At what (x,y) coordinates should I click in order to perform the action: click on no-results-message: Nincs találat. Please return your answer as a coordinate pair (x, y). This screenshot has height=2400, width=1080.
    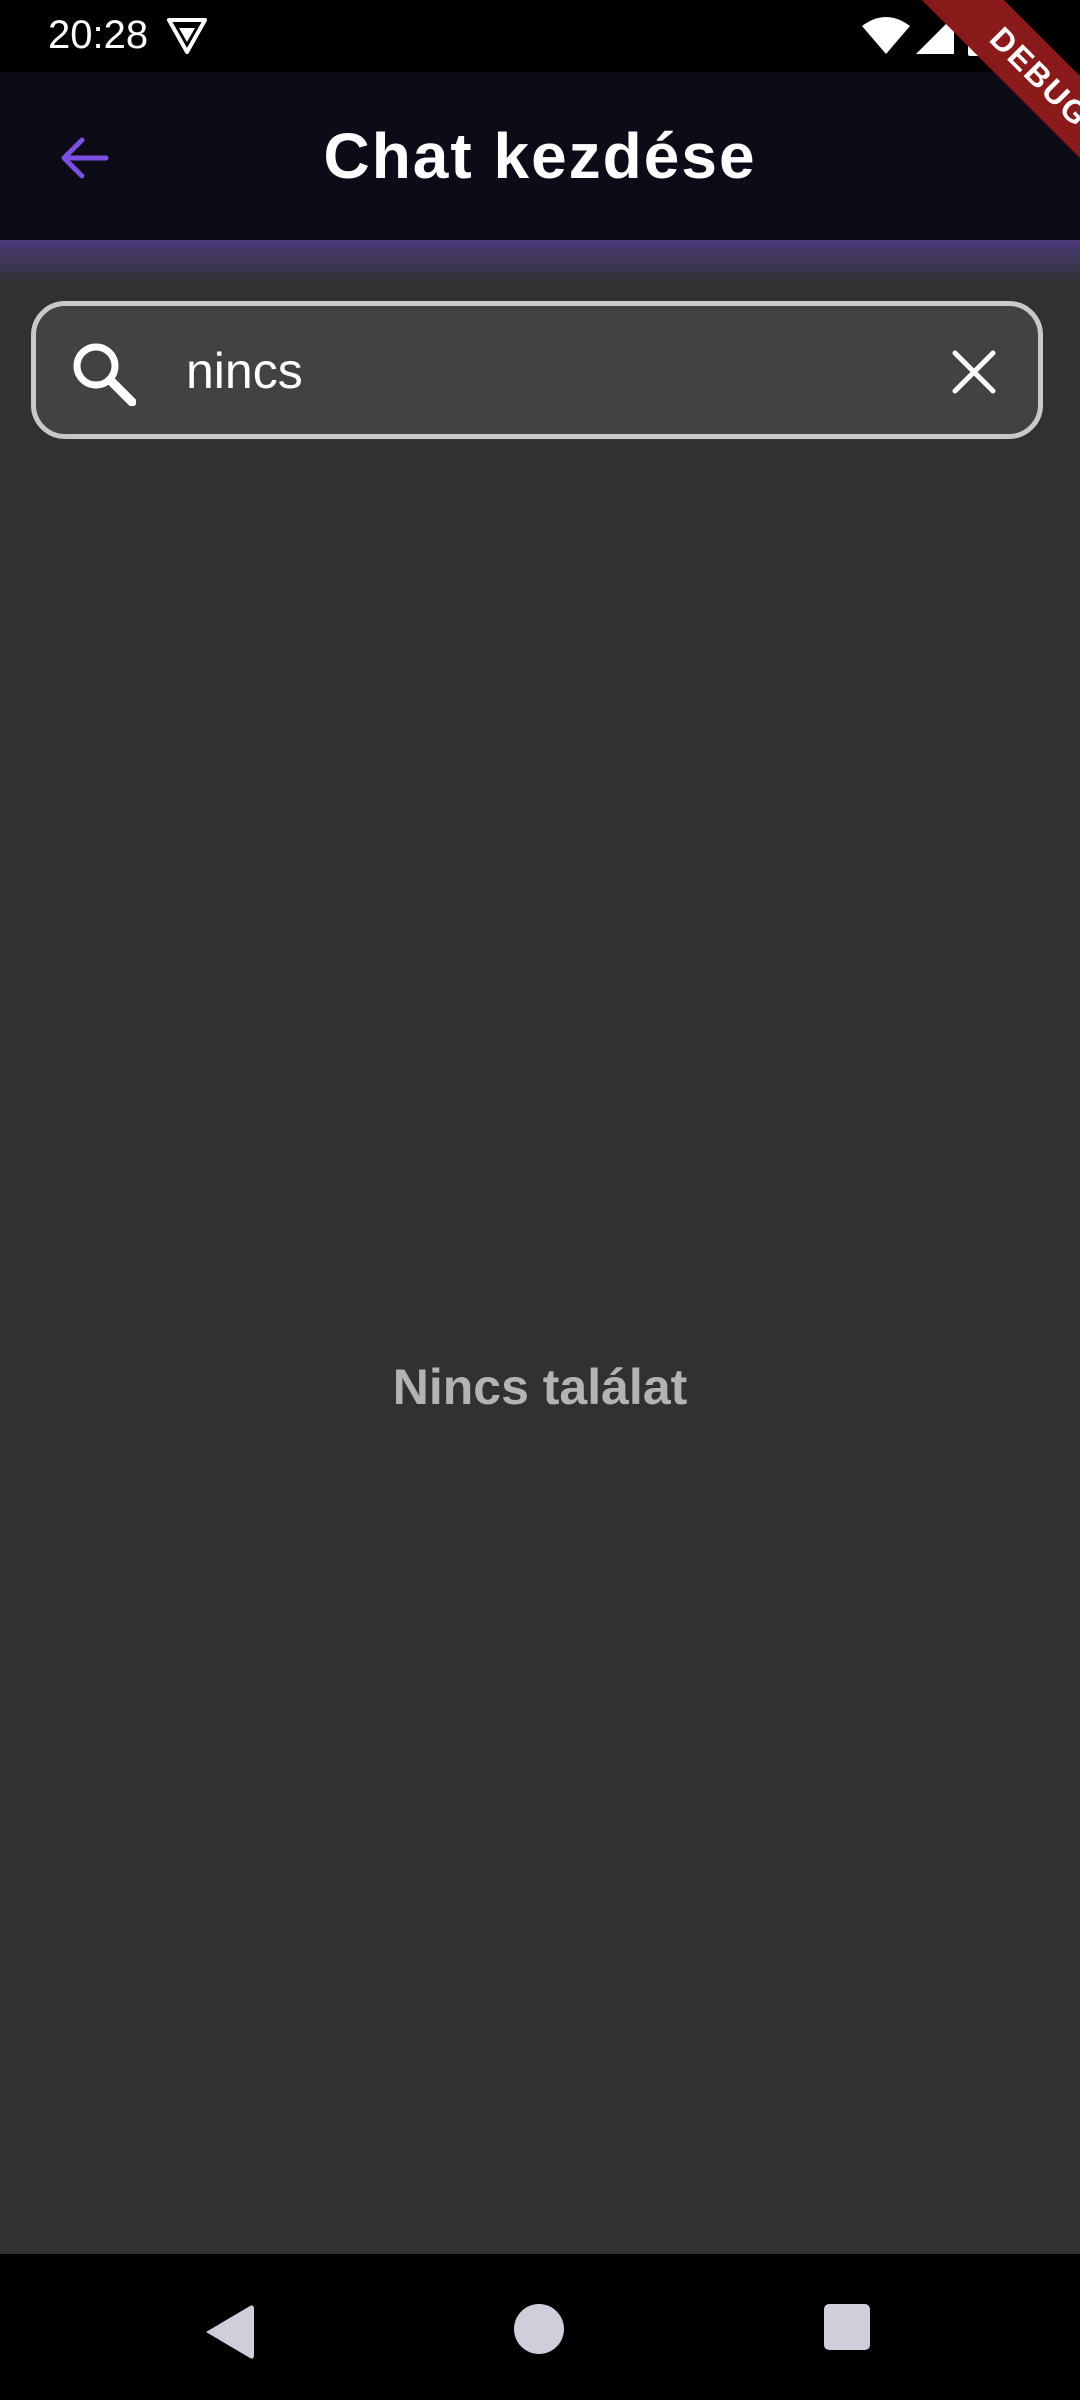
    Looking at the image, I should click on (540, 1387).